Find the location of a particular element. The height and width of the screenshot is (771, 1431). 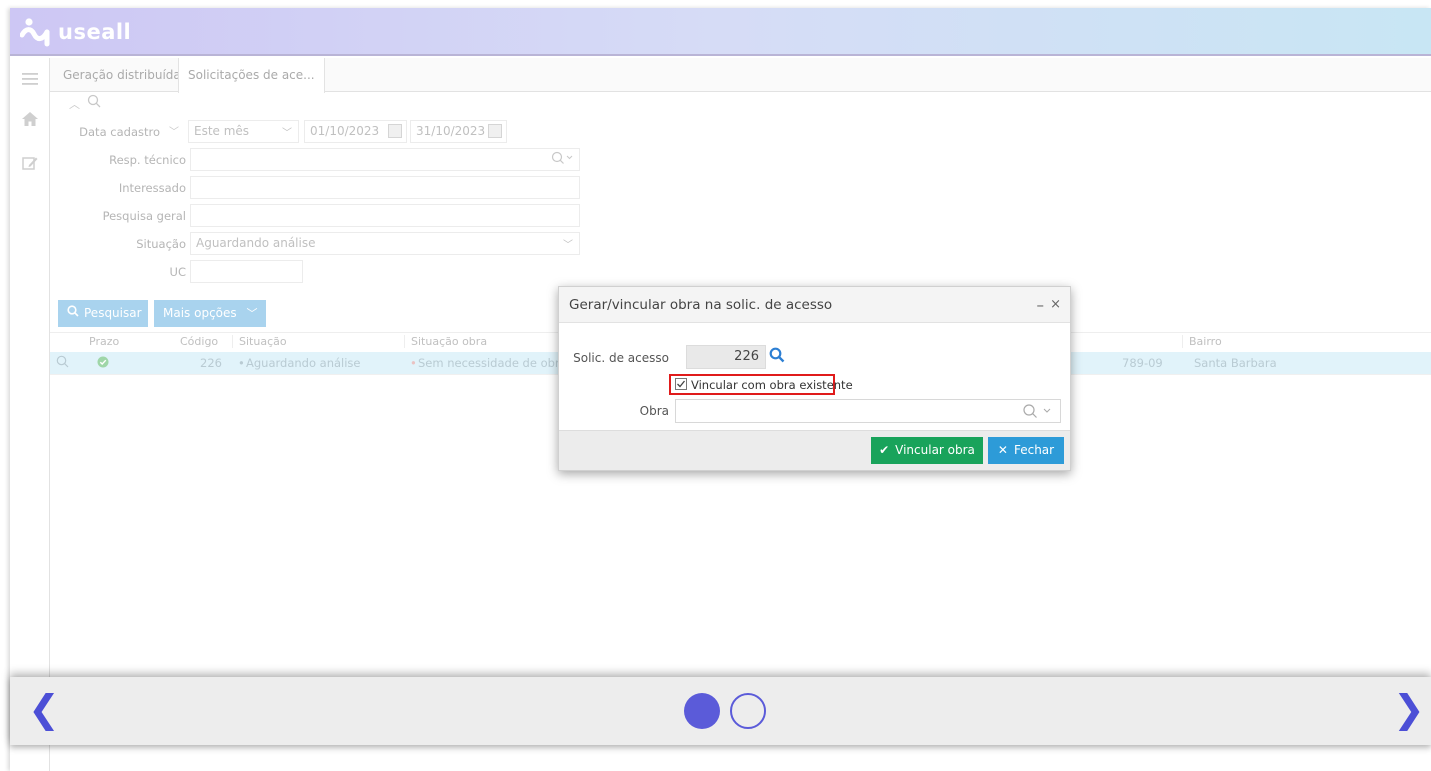

date-end-input: 31/10/2023 is located at coordinates (458, 131).